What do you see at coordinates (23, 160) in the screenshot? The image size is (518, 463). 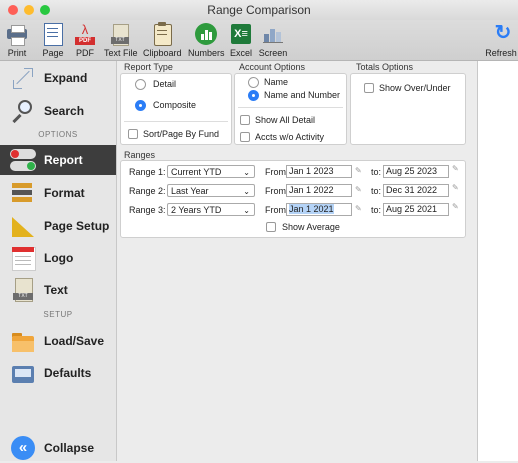 I see `toggle-switches-icon` at bounding box center [23, 160].